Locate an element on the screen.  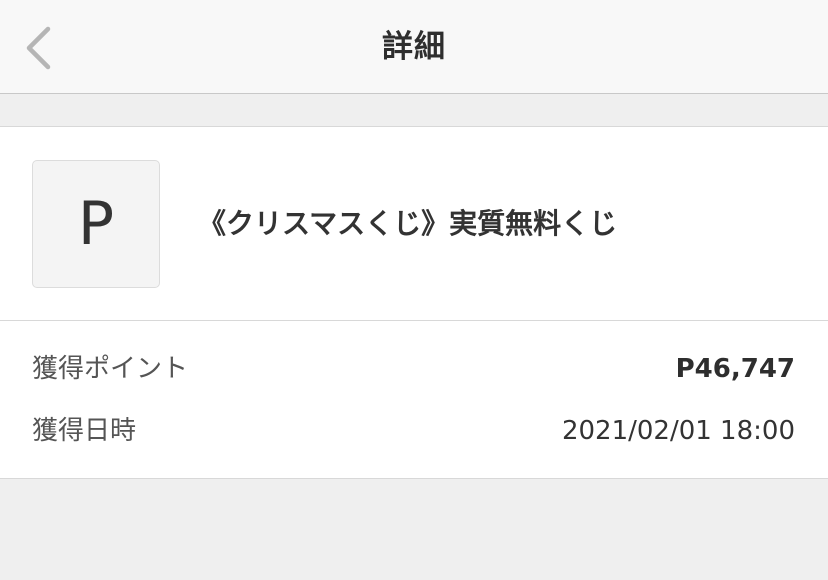
page-title: 詳細 is located at coordinates (414, 47).